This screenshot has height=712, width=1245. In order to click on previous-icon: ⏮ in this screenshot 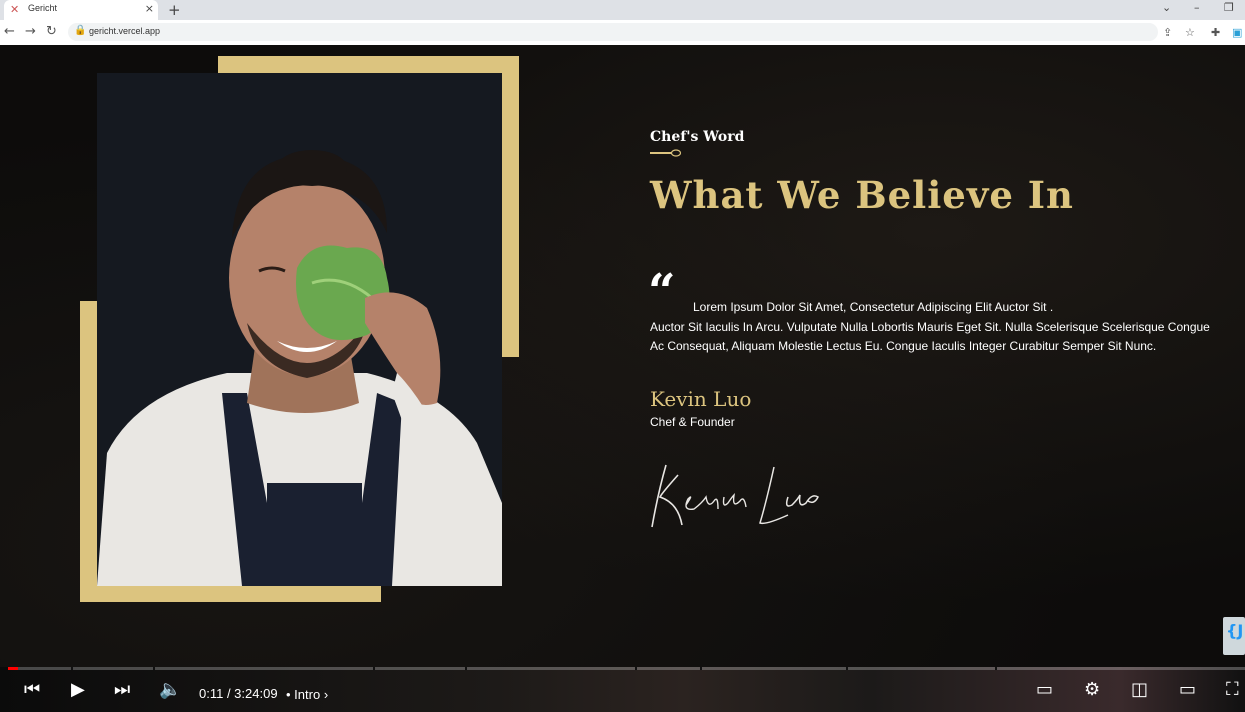, I will do `click(32, 690)`.